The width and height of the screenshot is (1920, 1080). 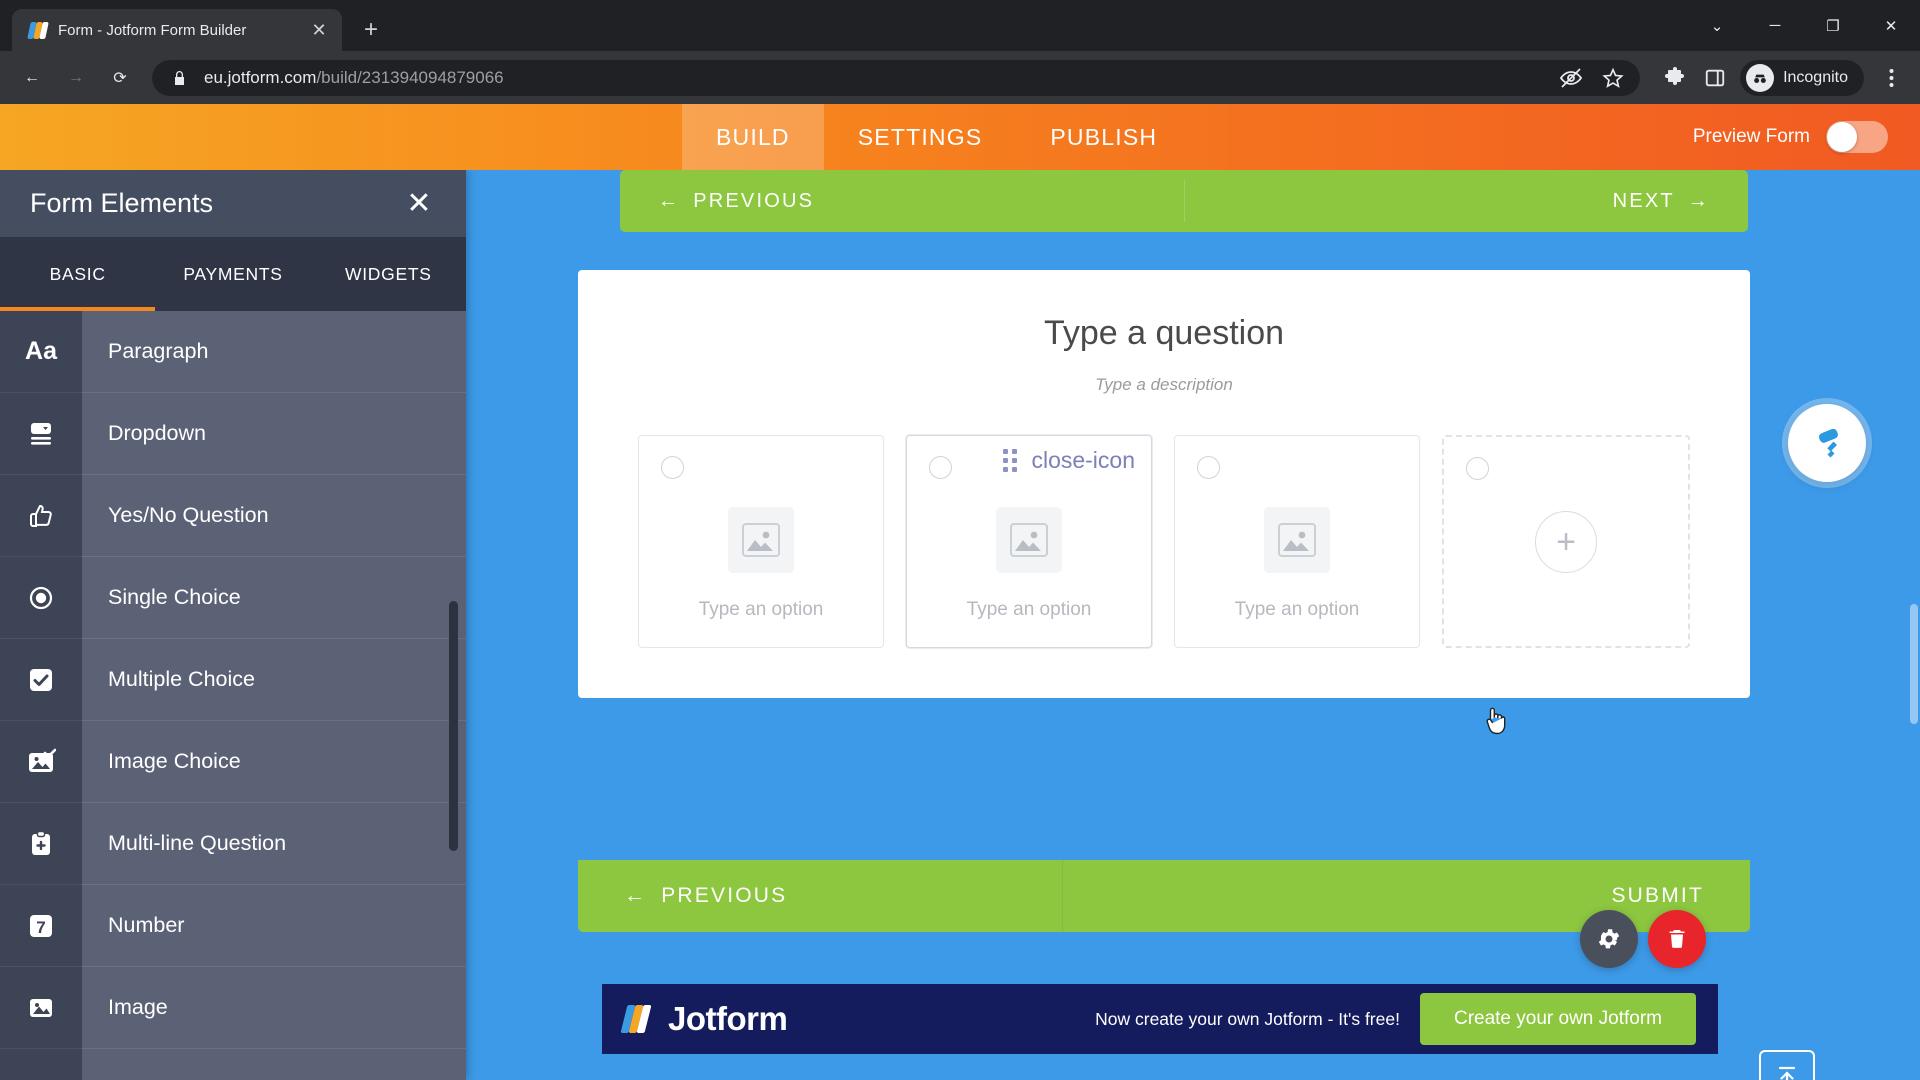 I want to click on drag-handle-icon, so click(x=1010, y=460).